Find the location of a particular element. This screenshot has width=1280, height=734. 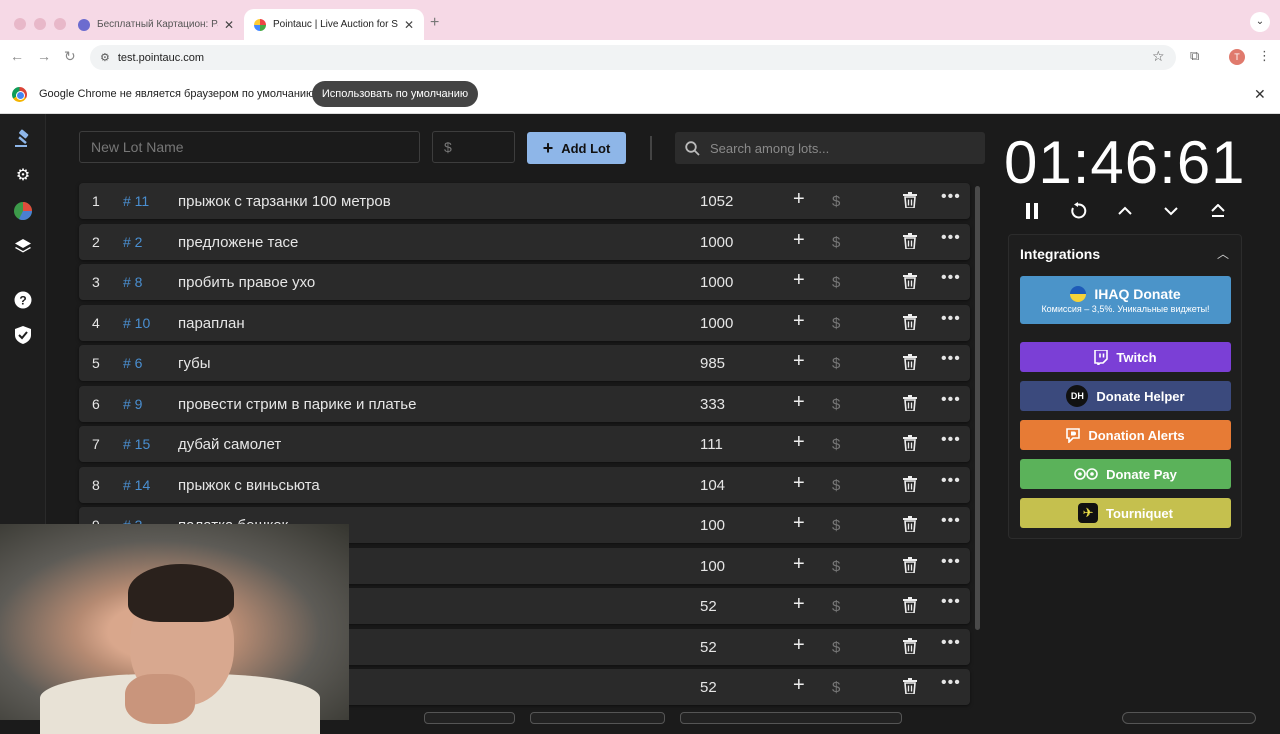

donate-helper-button: DH Donate Helper is located at coordinates (1125, 396).